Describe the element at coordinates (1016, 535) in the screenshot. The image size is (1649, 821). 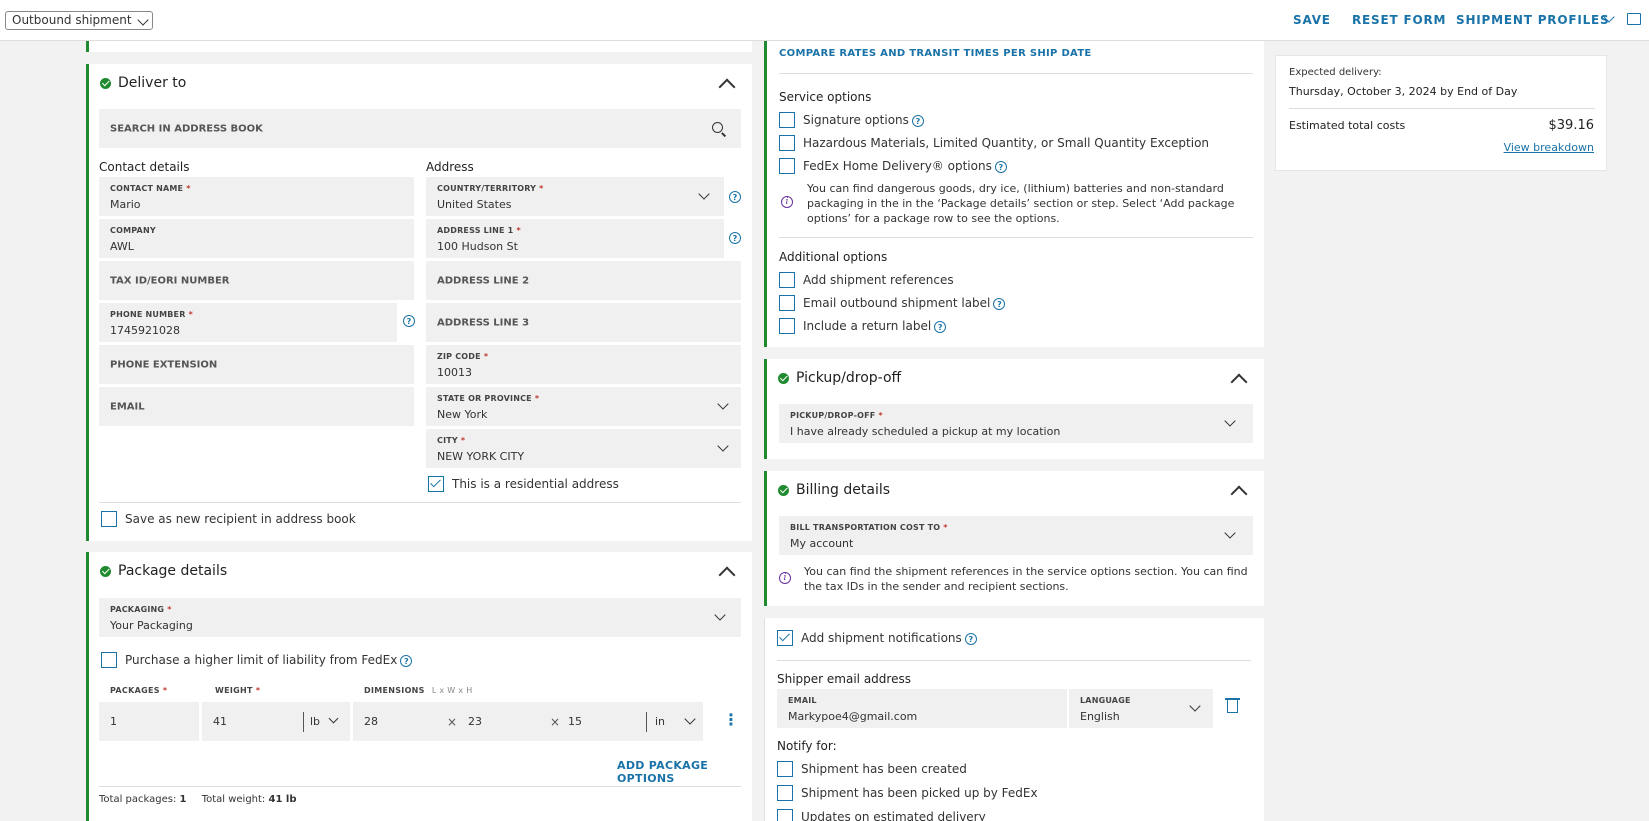
I see `bill-to-select: BILL TRANSPORTATION COST TO * My account` at that location.